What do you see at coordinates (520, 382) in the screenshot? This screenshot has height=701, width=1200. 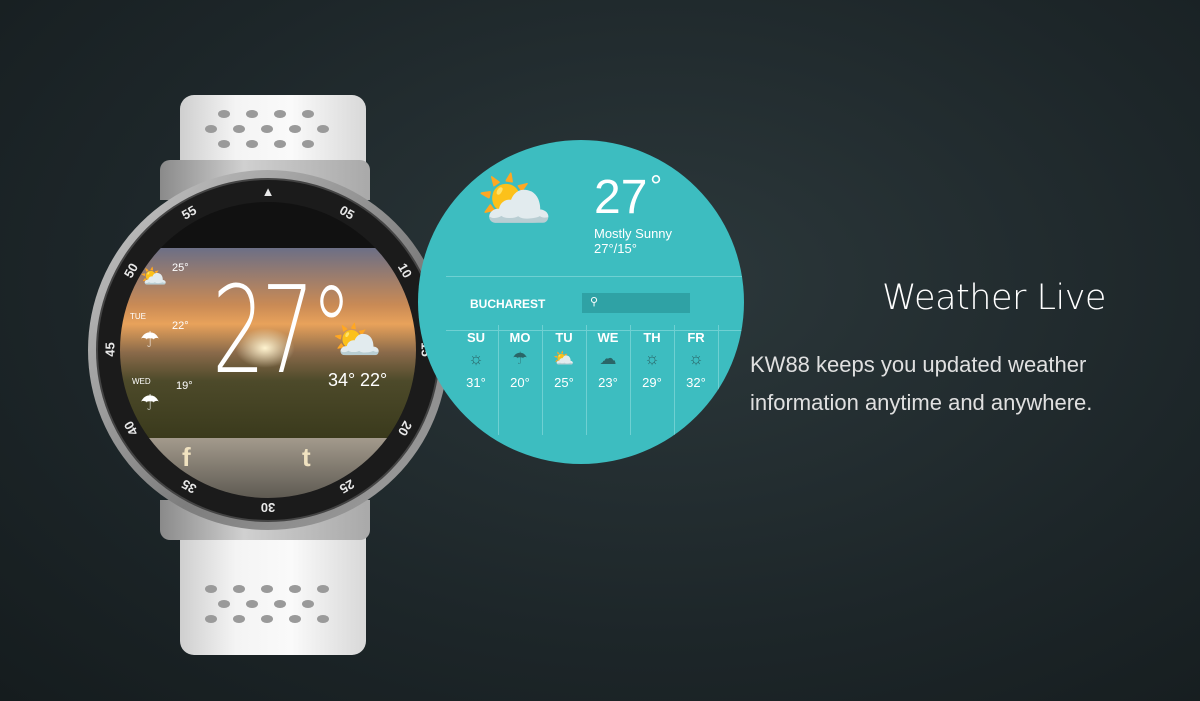 I see `day-temp: 20°` at bounding box center [520, 382].